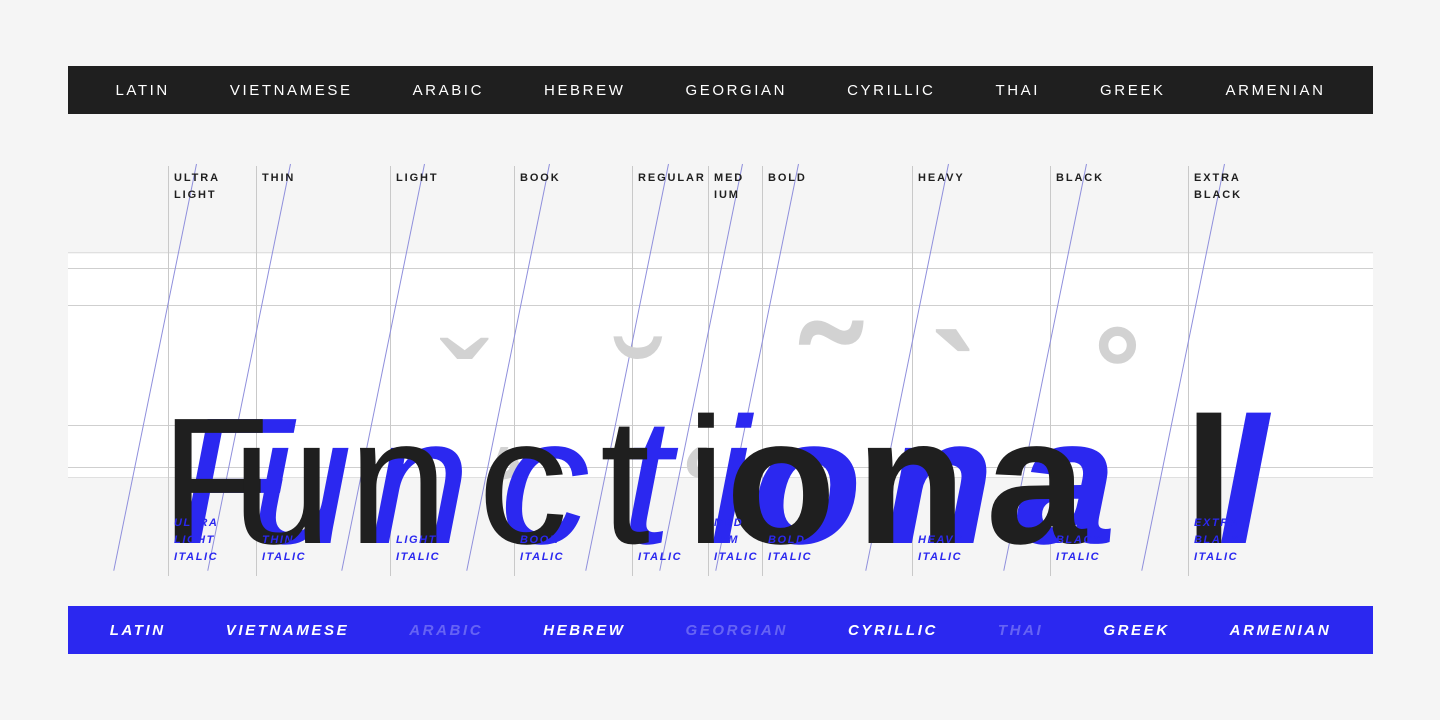 The width and height of the screenshot is (1440, 720). What do you see at coordinates (390, 371) in the screenshot?
I see `weight-guide-light` at bounding box center [390, 371].